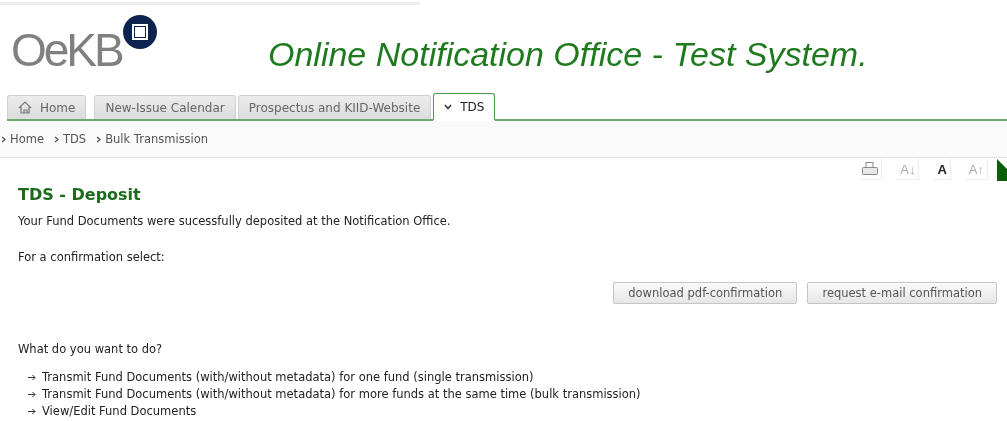 The image size is (1007, 421). Describe the element at coordinates (66, 50) in the screenshot. I see `logo-text: OeKB` at that location.